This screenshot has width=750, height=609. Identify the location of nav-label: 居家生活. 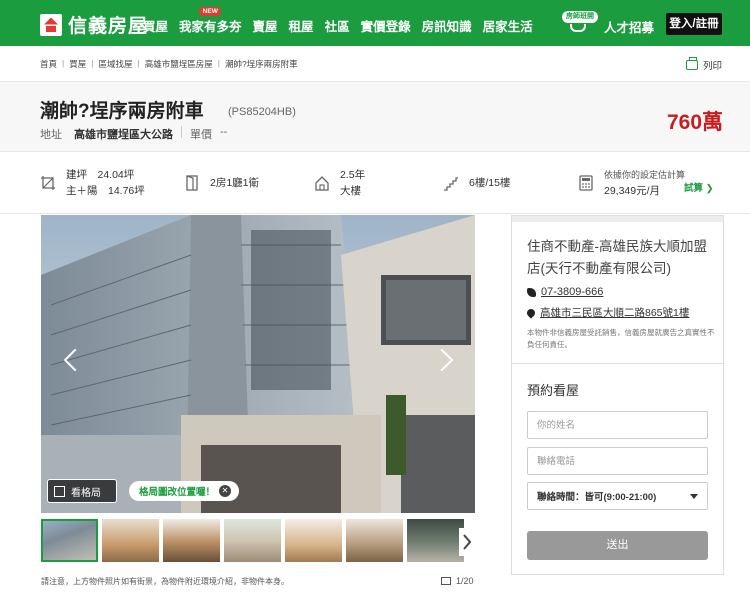
(507, 27).